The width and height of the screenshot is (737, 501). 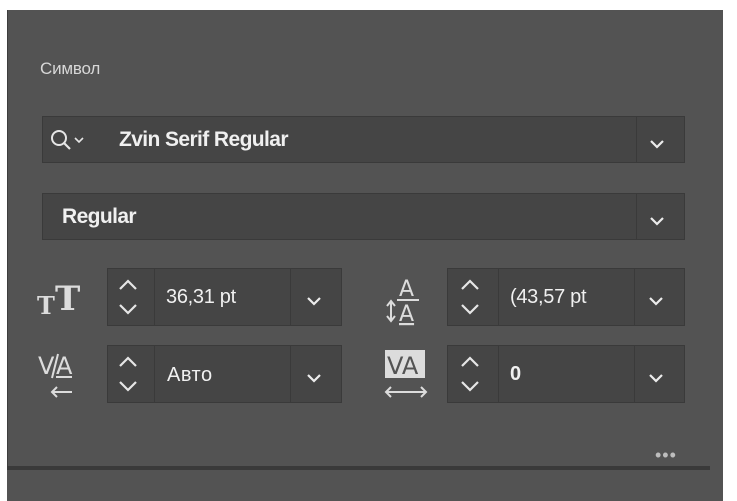 What do you see at coordinates (656, 299) in the screenshot?
I see `leading-dropdown-chevron-down-icon` at bounding box center [656, 299].